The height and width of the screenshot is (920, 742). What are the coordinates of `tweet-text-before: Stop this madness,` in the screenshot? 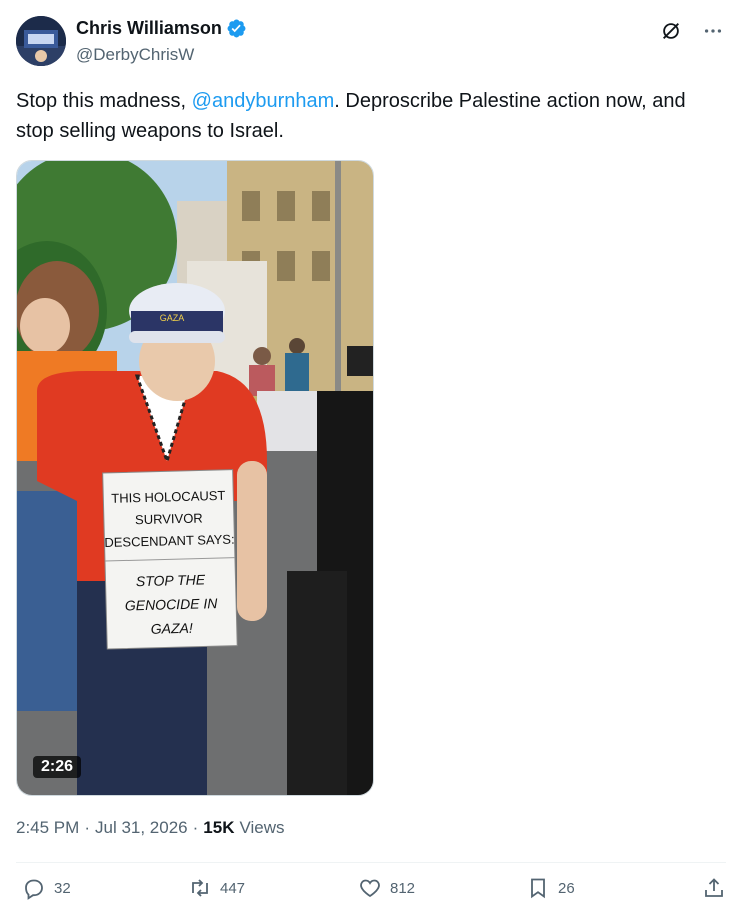 It's located at (104, 101).